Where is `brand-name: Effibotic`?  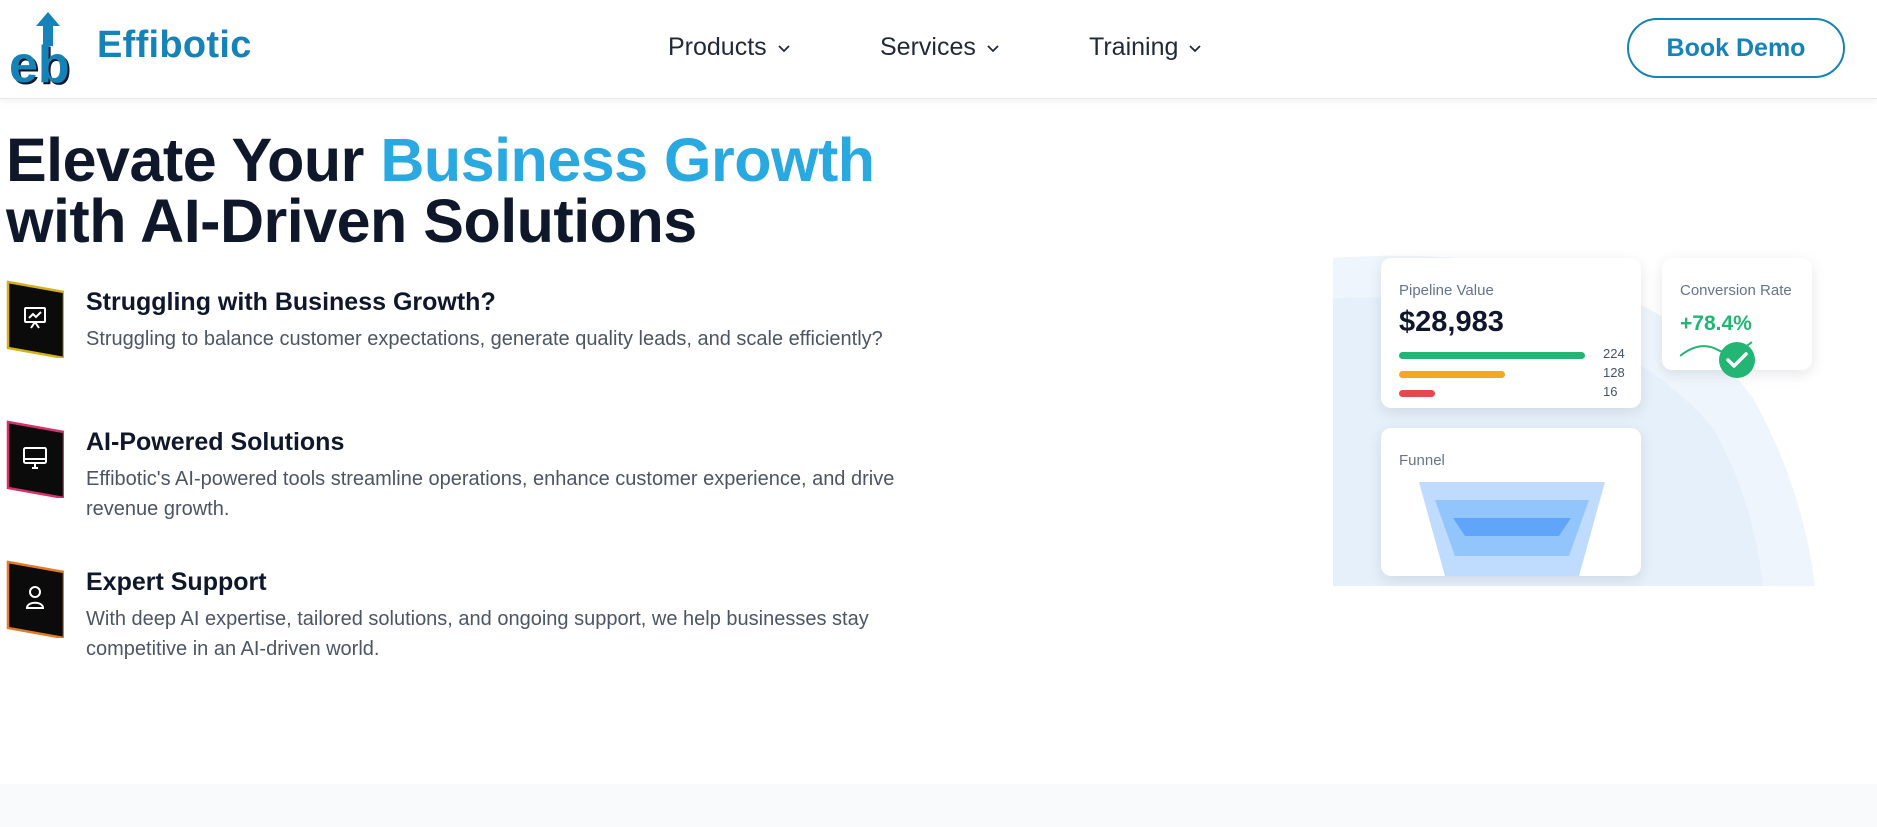
brand-name: Effibotic is located at coordinates (174, 45).